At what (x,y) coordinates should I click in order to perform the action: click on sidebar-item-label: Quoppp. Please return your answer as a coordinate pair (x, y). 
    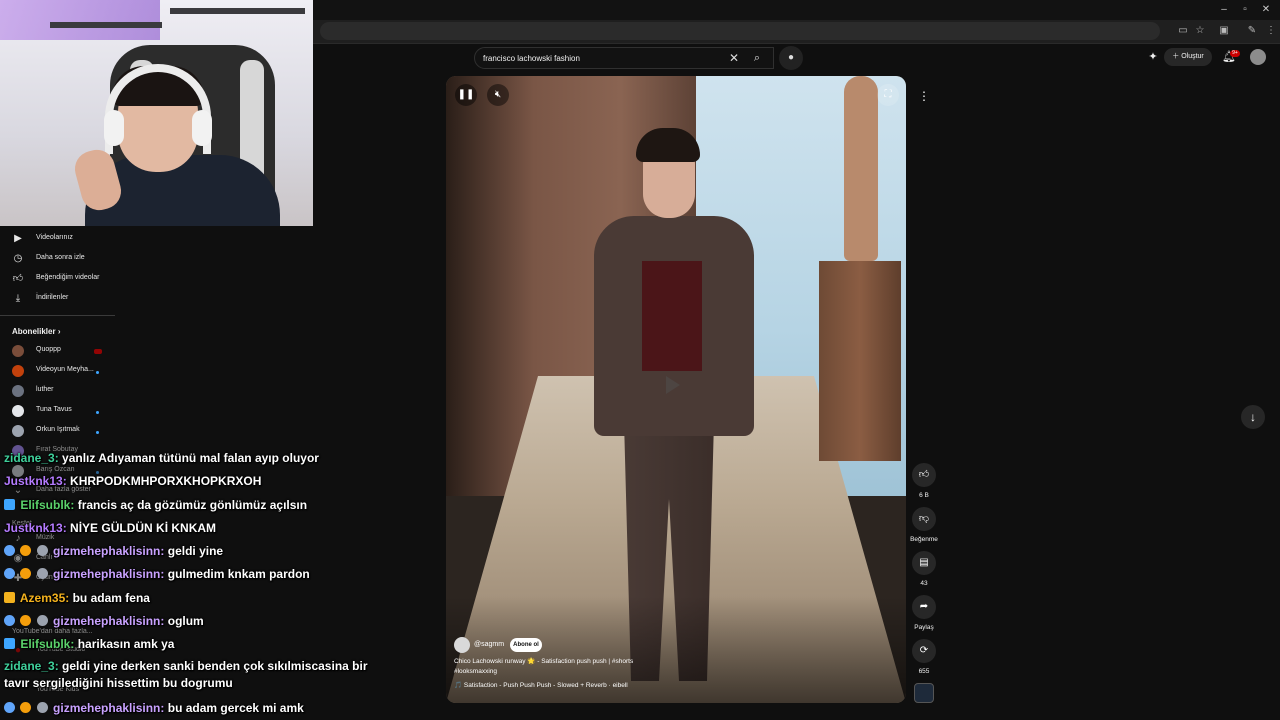
    Looking at the image, I should click on (48, 349).